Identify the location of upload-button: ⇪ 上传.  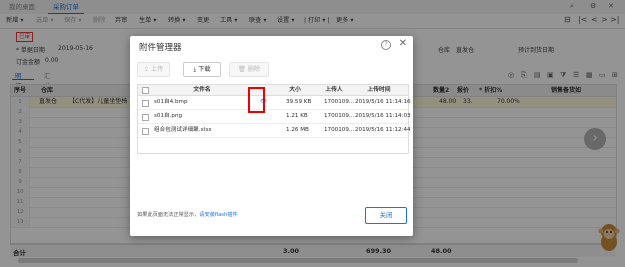
(153, 69).